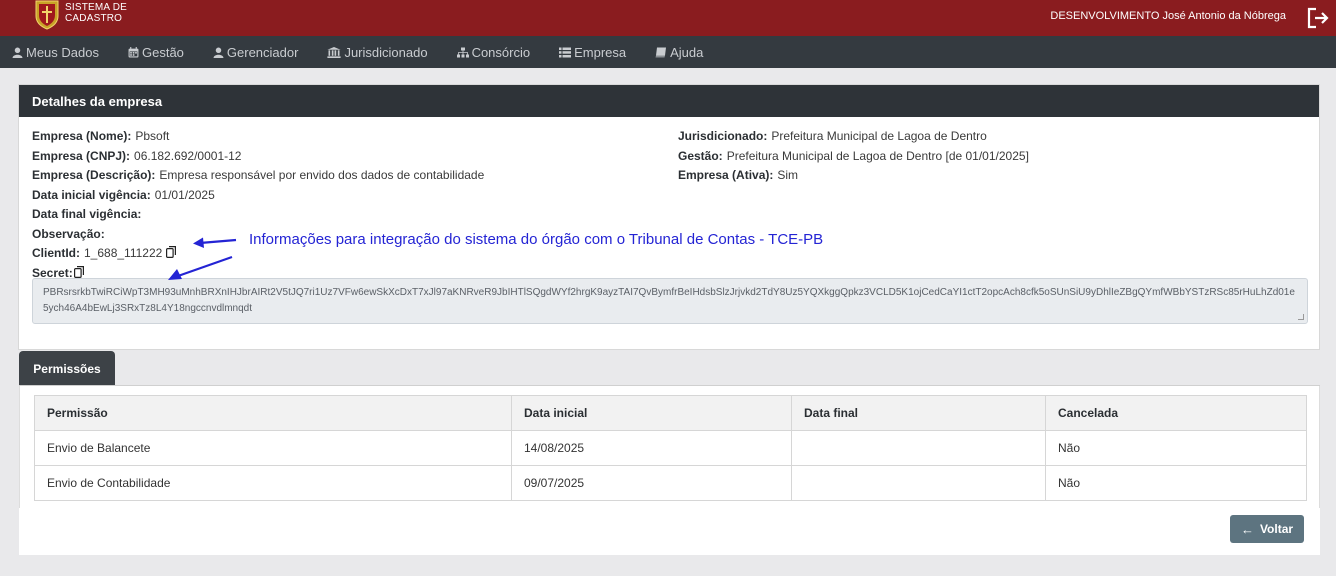  Describe the element at coordinates (700, 155) in the screenshot. I see `field-label: Gestão:` at that location.